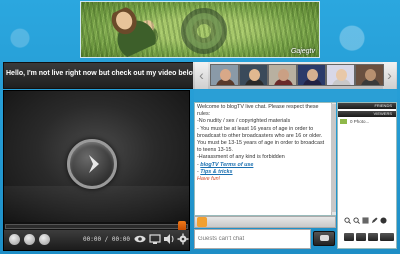 Image resolution: width=400 pixels, height=254 pixels. I want to click on terms-link: blogTV Terms of use, so click(226, 165).